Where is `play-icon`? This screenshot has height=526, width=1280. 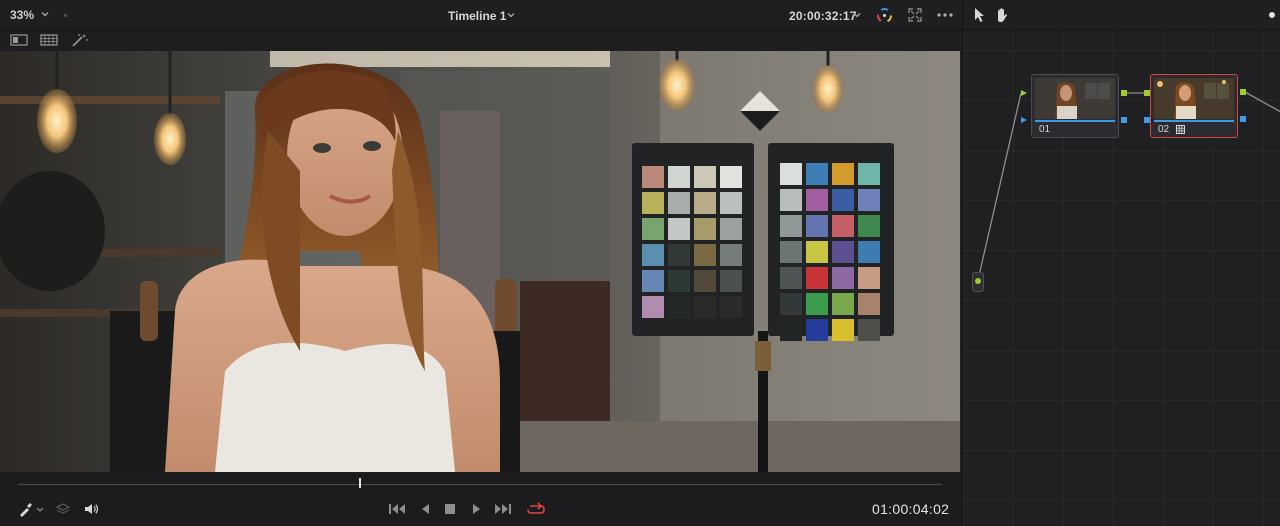
play-icon is located at coordinates (476, 509).